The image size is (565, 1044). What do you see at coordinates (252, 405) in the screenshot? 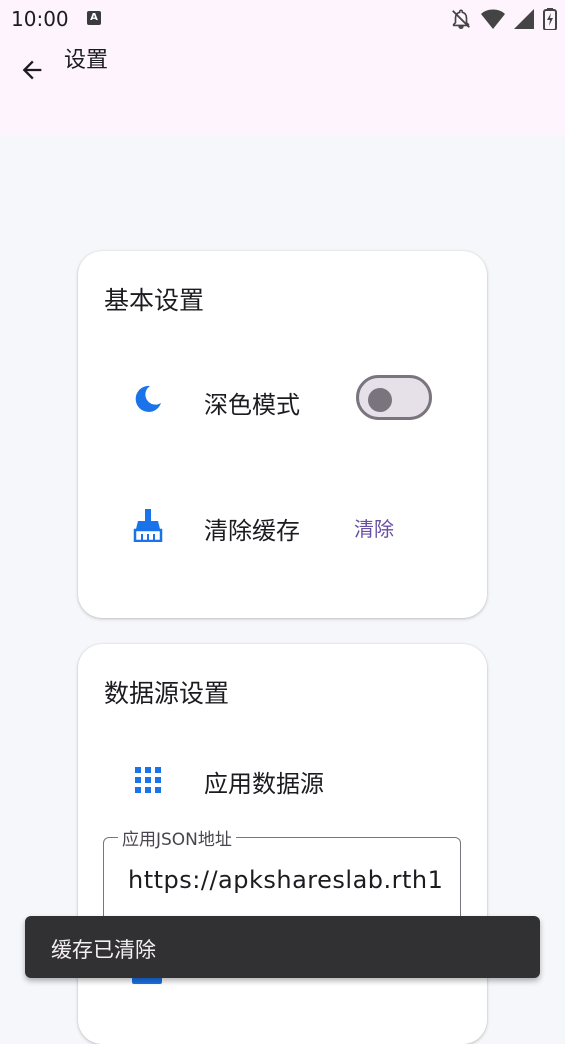
I see `dark-mode-label: 深色模式` at bounding box center [252, 405].